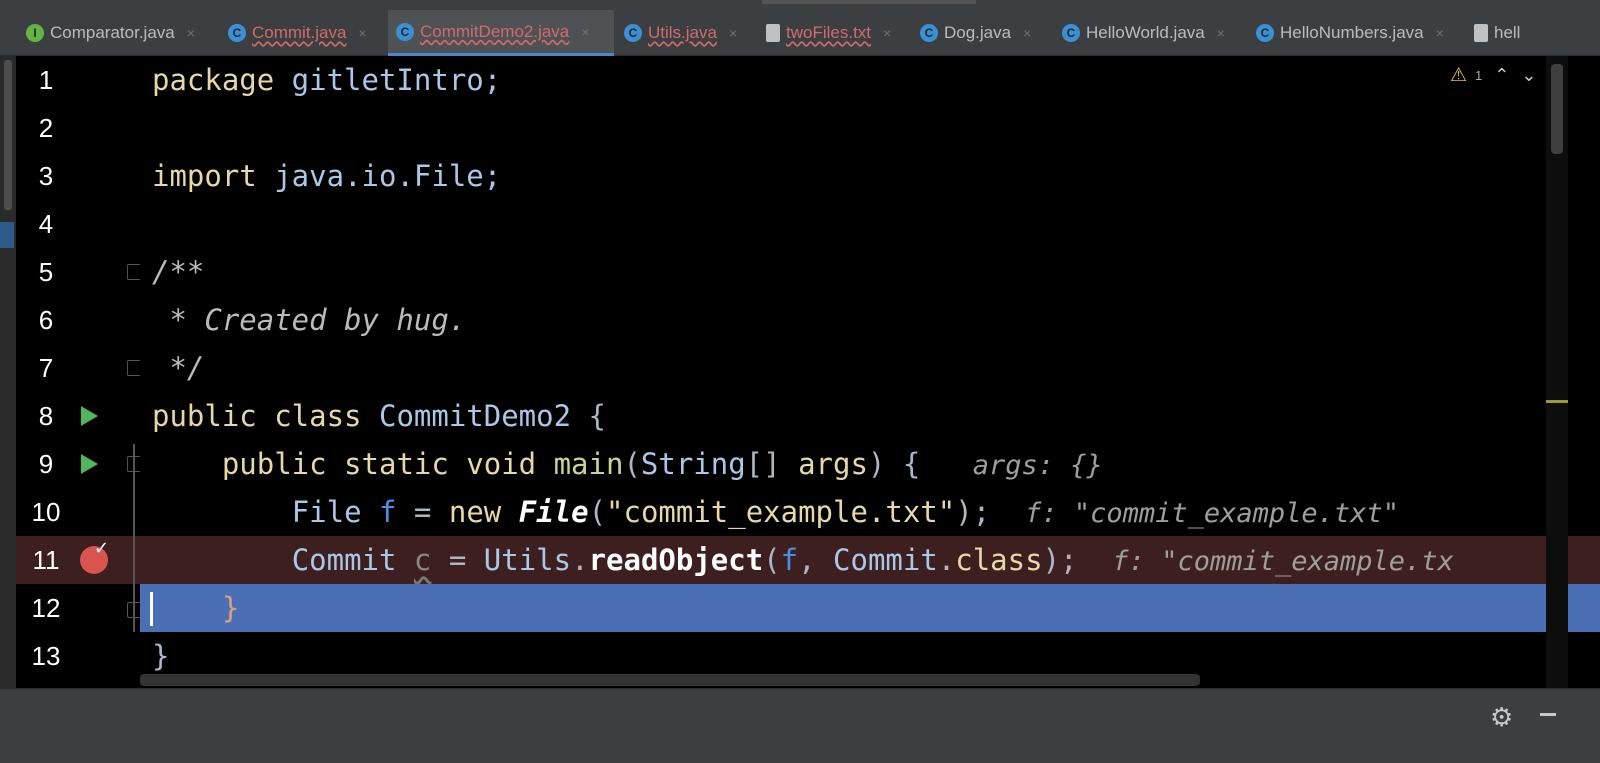 The image size is (1600, 763). I want to click on gutter-line: 2, so click(78, 128).